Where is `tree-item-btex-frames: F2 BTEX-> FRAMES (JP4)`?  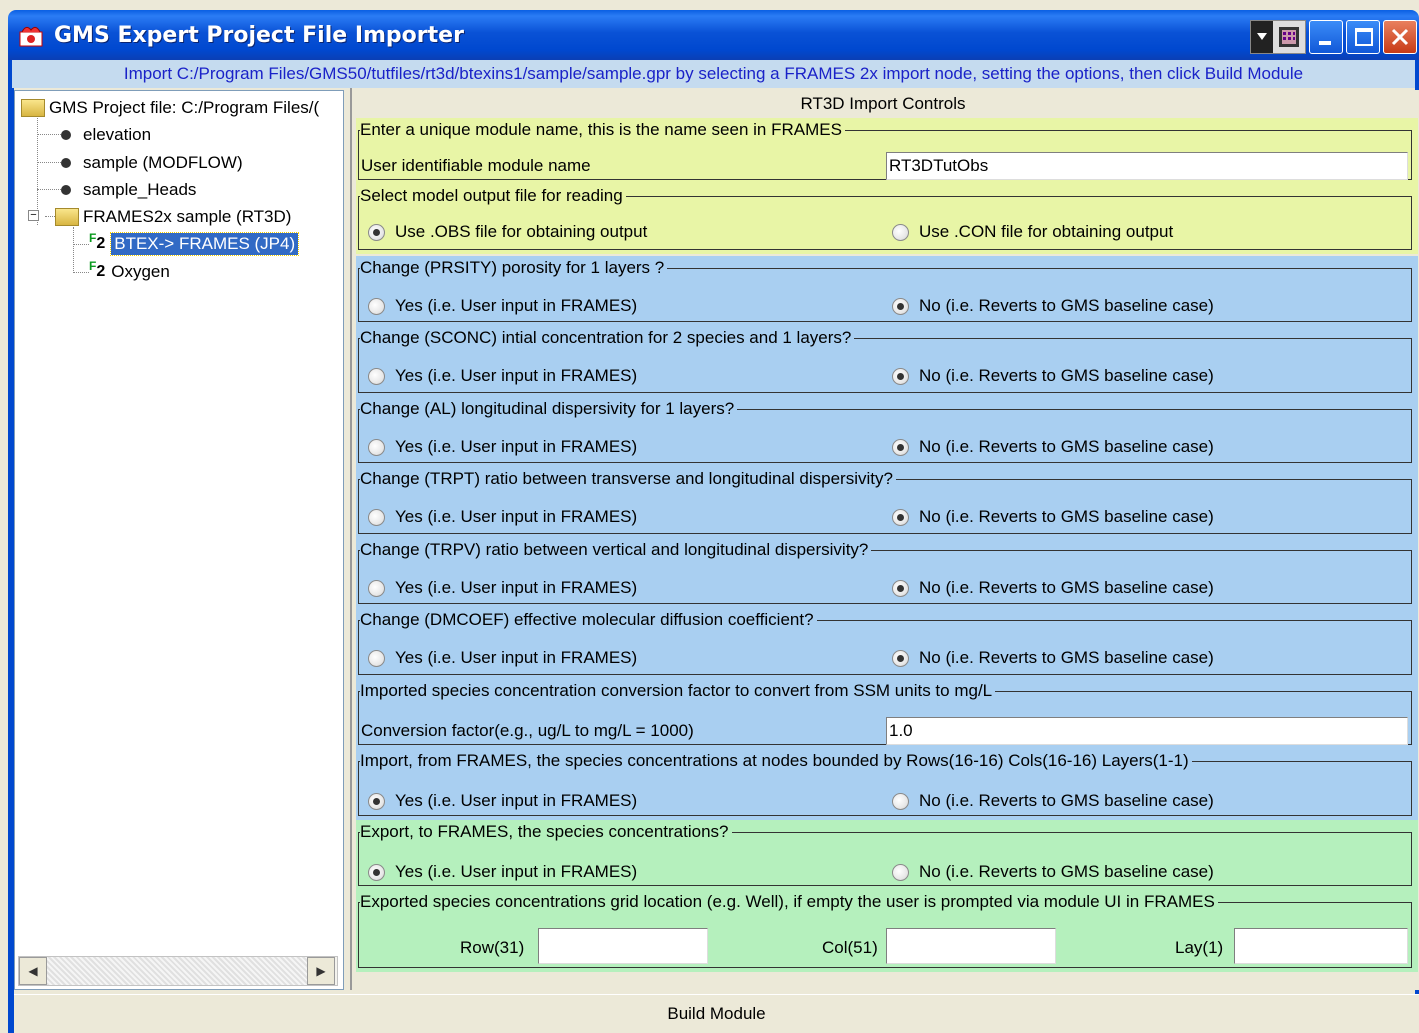 tree-item-btex-frames: F2 BTEX-> FRAMES (JP4) is located at coordinates (194, 244).